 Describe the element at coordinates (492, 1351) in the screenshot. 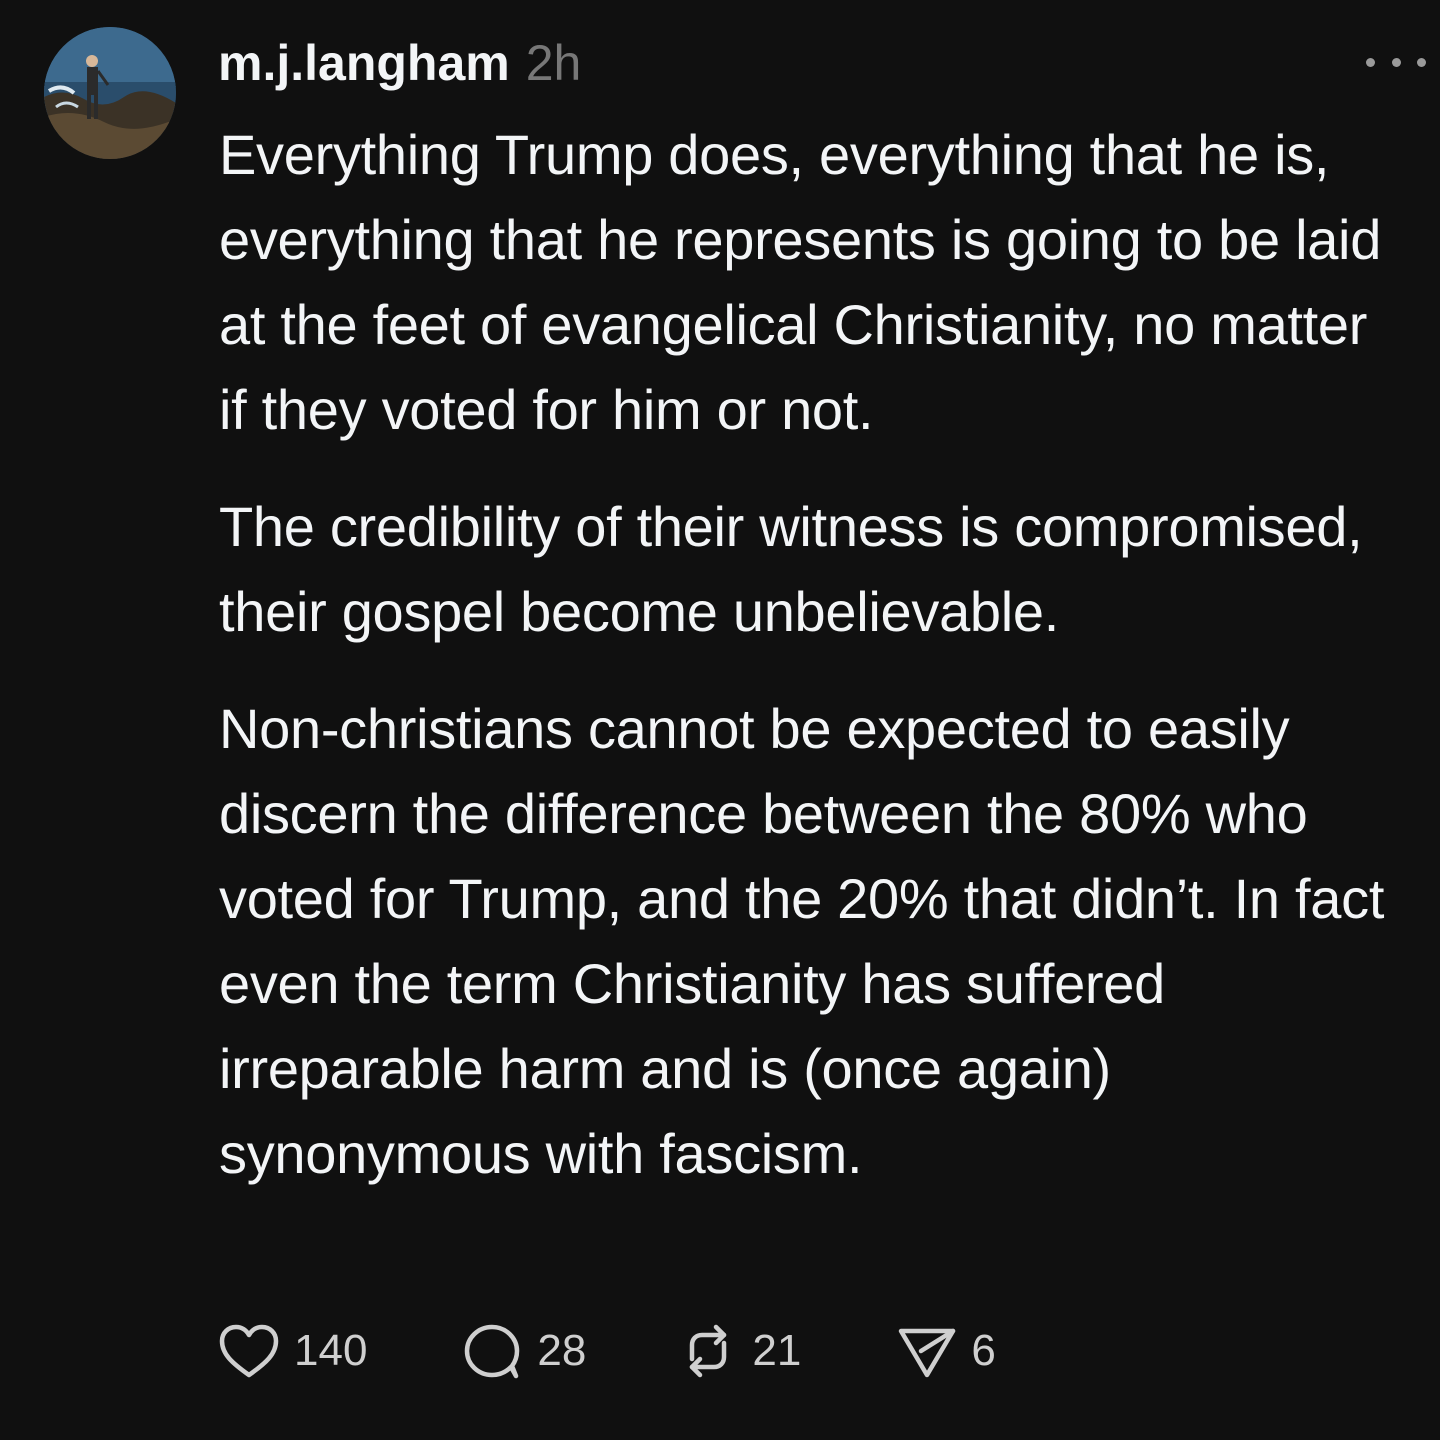

I see `comment-icon` at that location.